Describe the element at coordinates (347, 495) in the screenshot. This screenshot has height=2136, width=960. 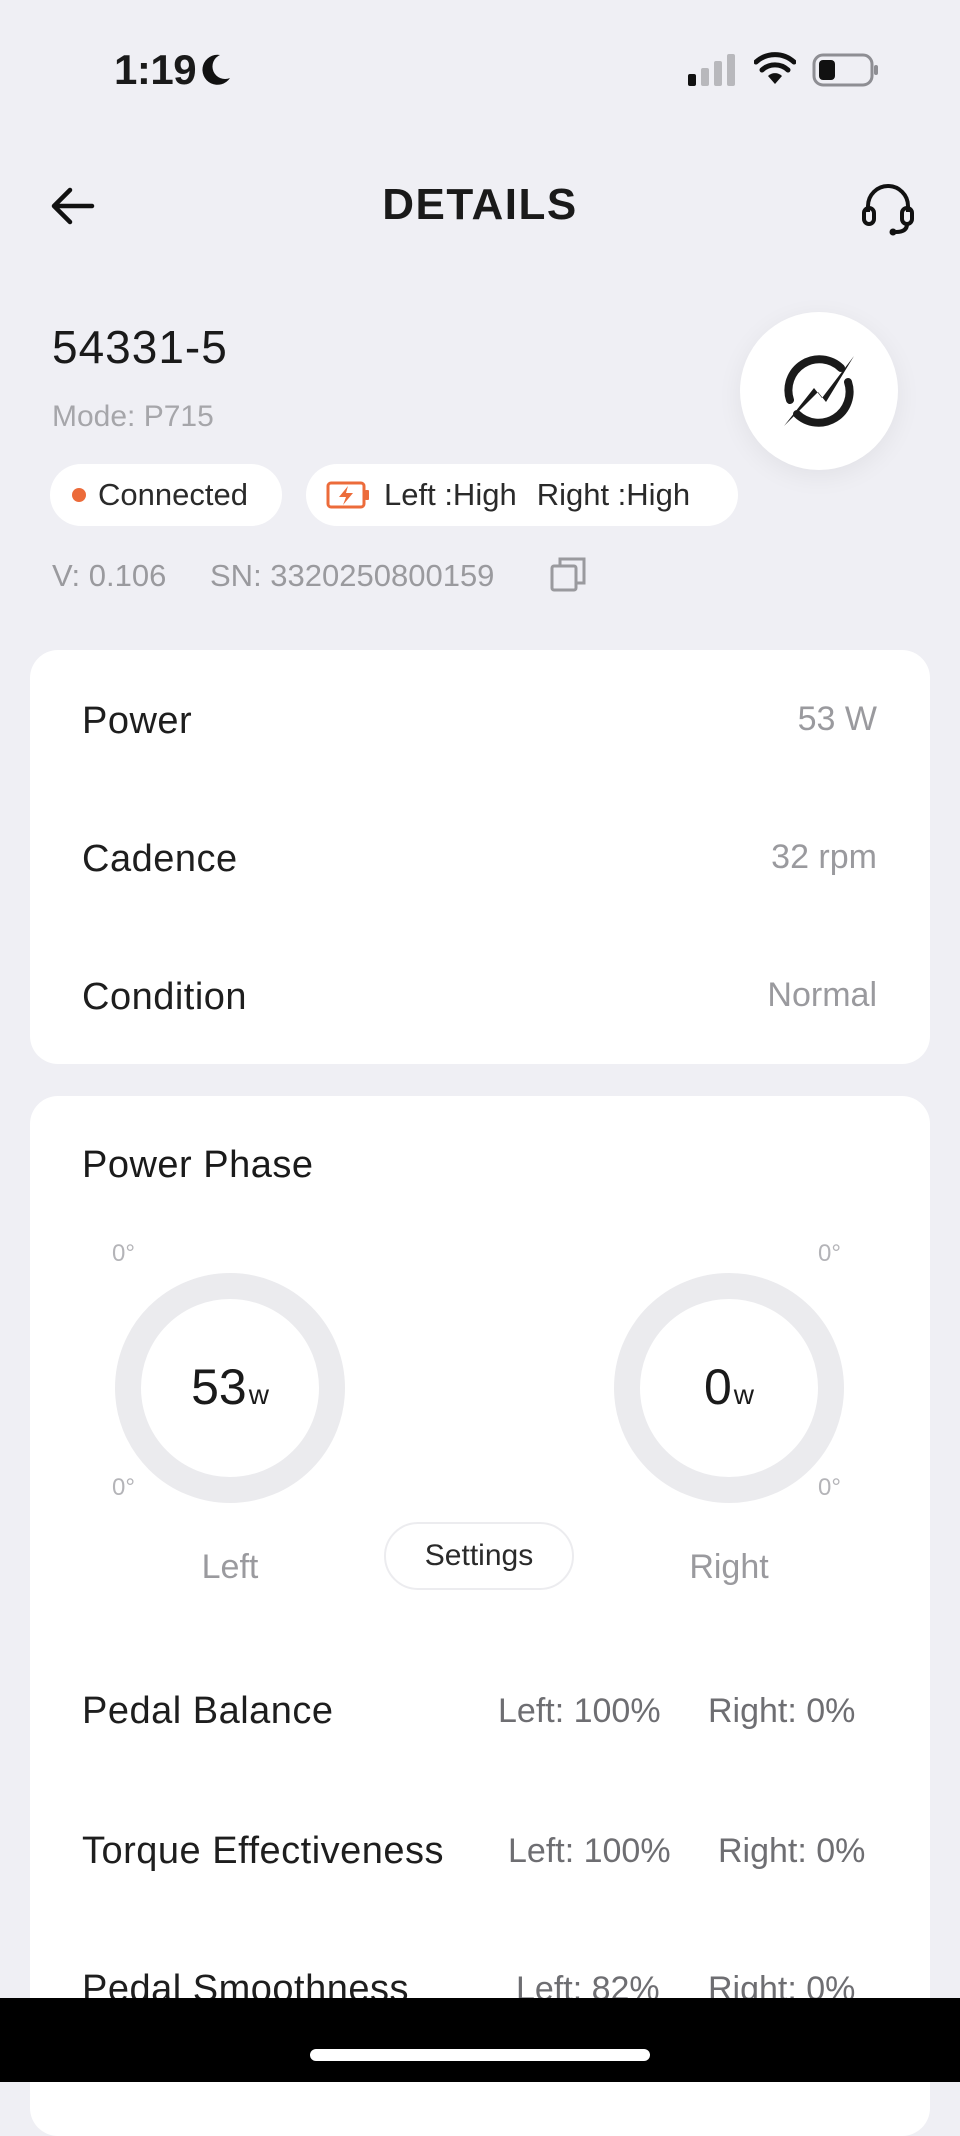
I see `charging-battery-icon` at that location.